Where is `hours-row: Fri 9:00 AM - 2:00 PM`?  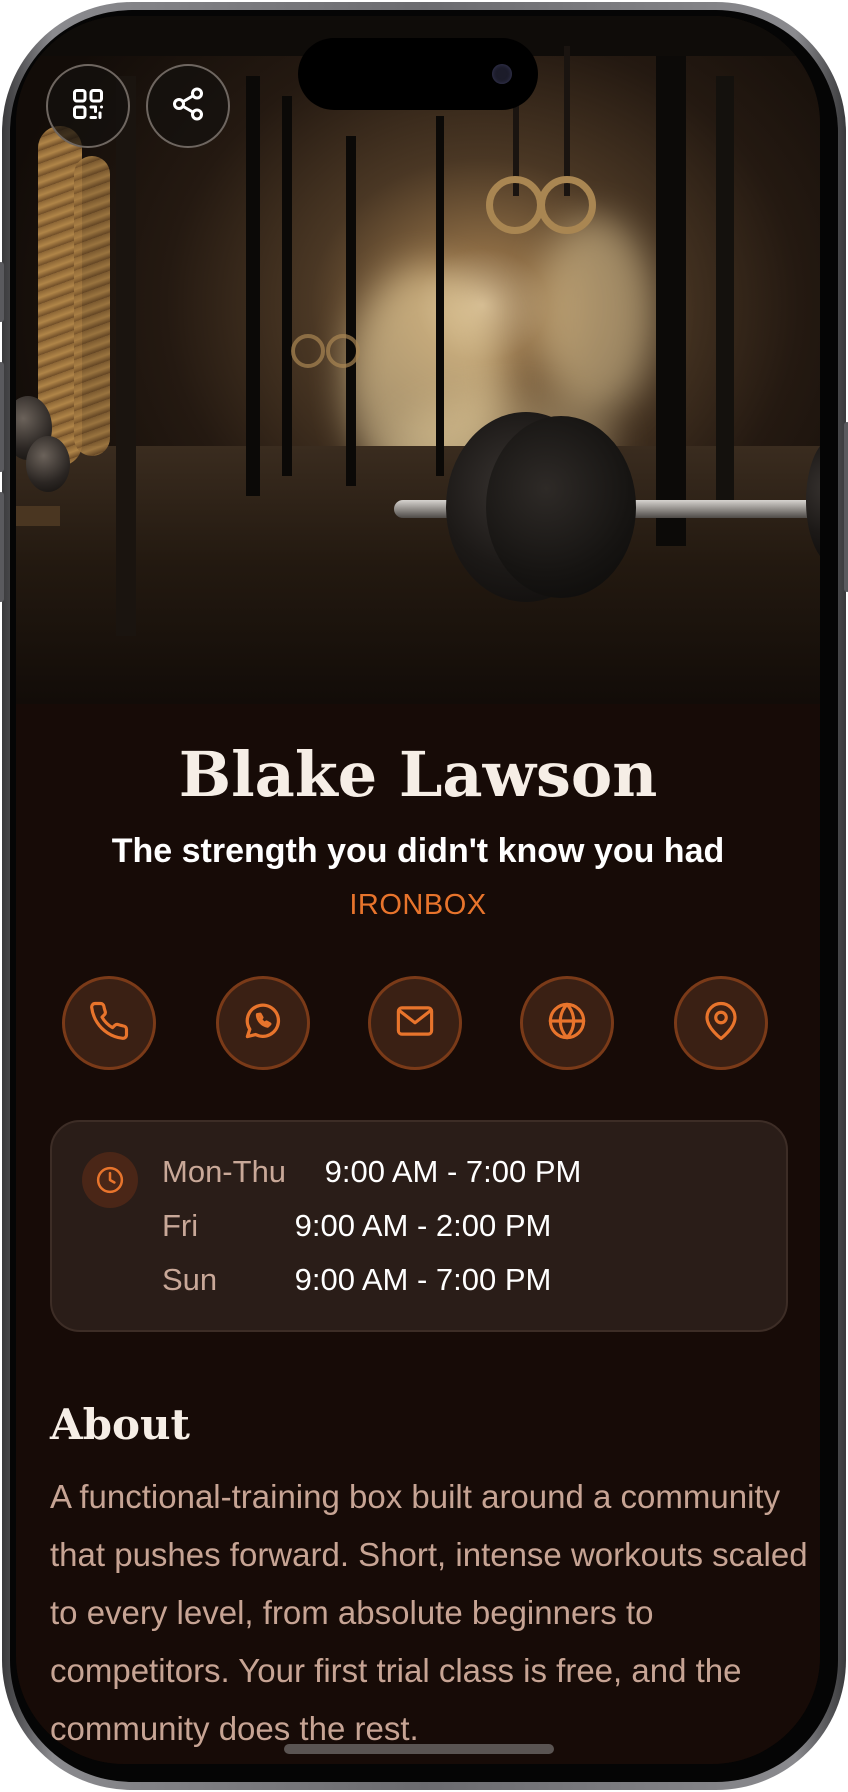
hours-row: Fri 9:00 AM - 2:00 PM is located at coordinates (356, 1226).